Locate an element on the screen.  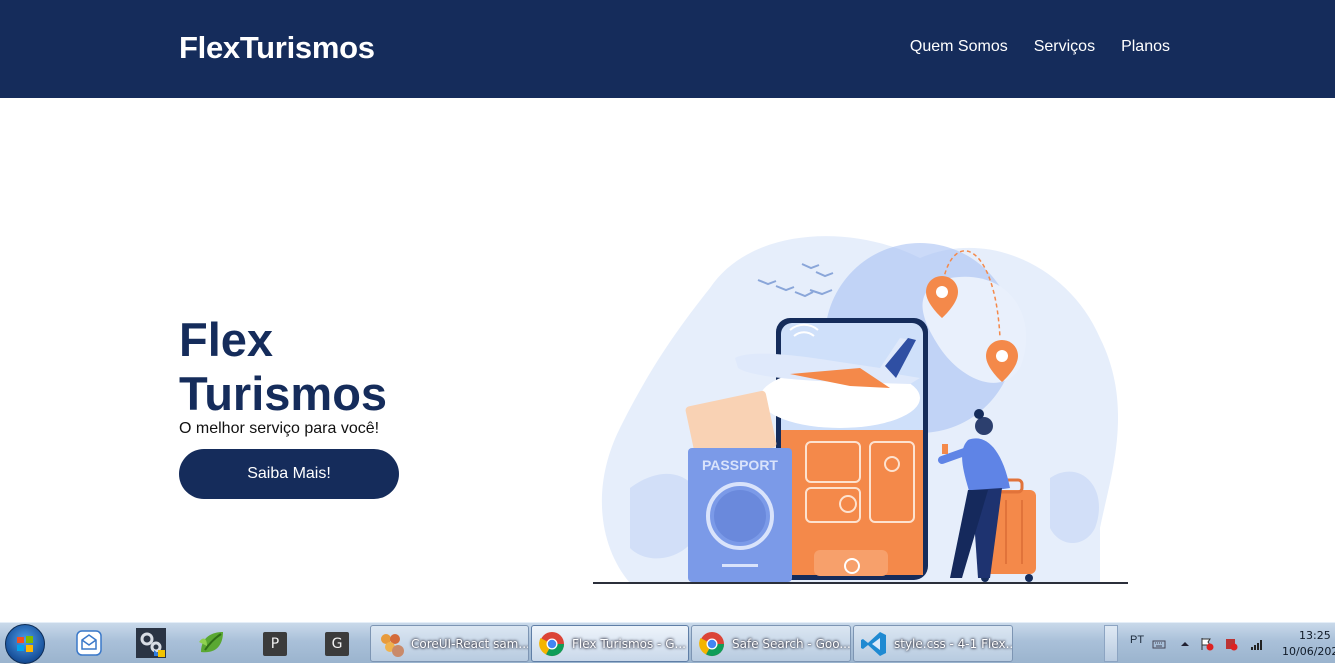
main-nav: Quem Somos Serviços Planos is located at coordinates (1040, 47).